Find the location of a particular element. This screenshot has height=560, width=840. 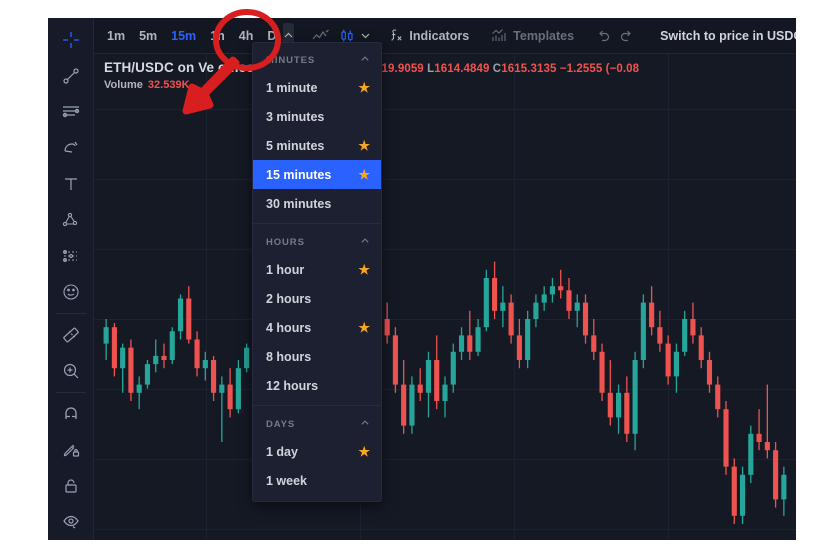

pattern-tool is located at coordinates (71, 220).